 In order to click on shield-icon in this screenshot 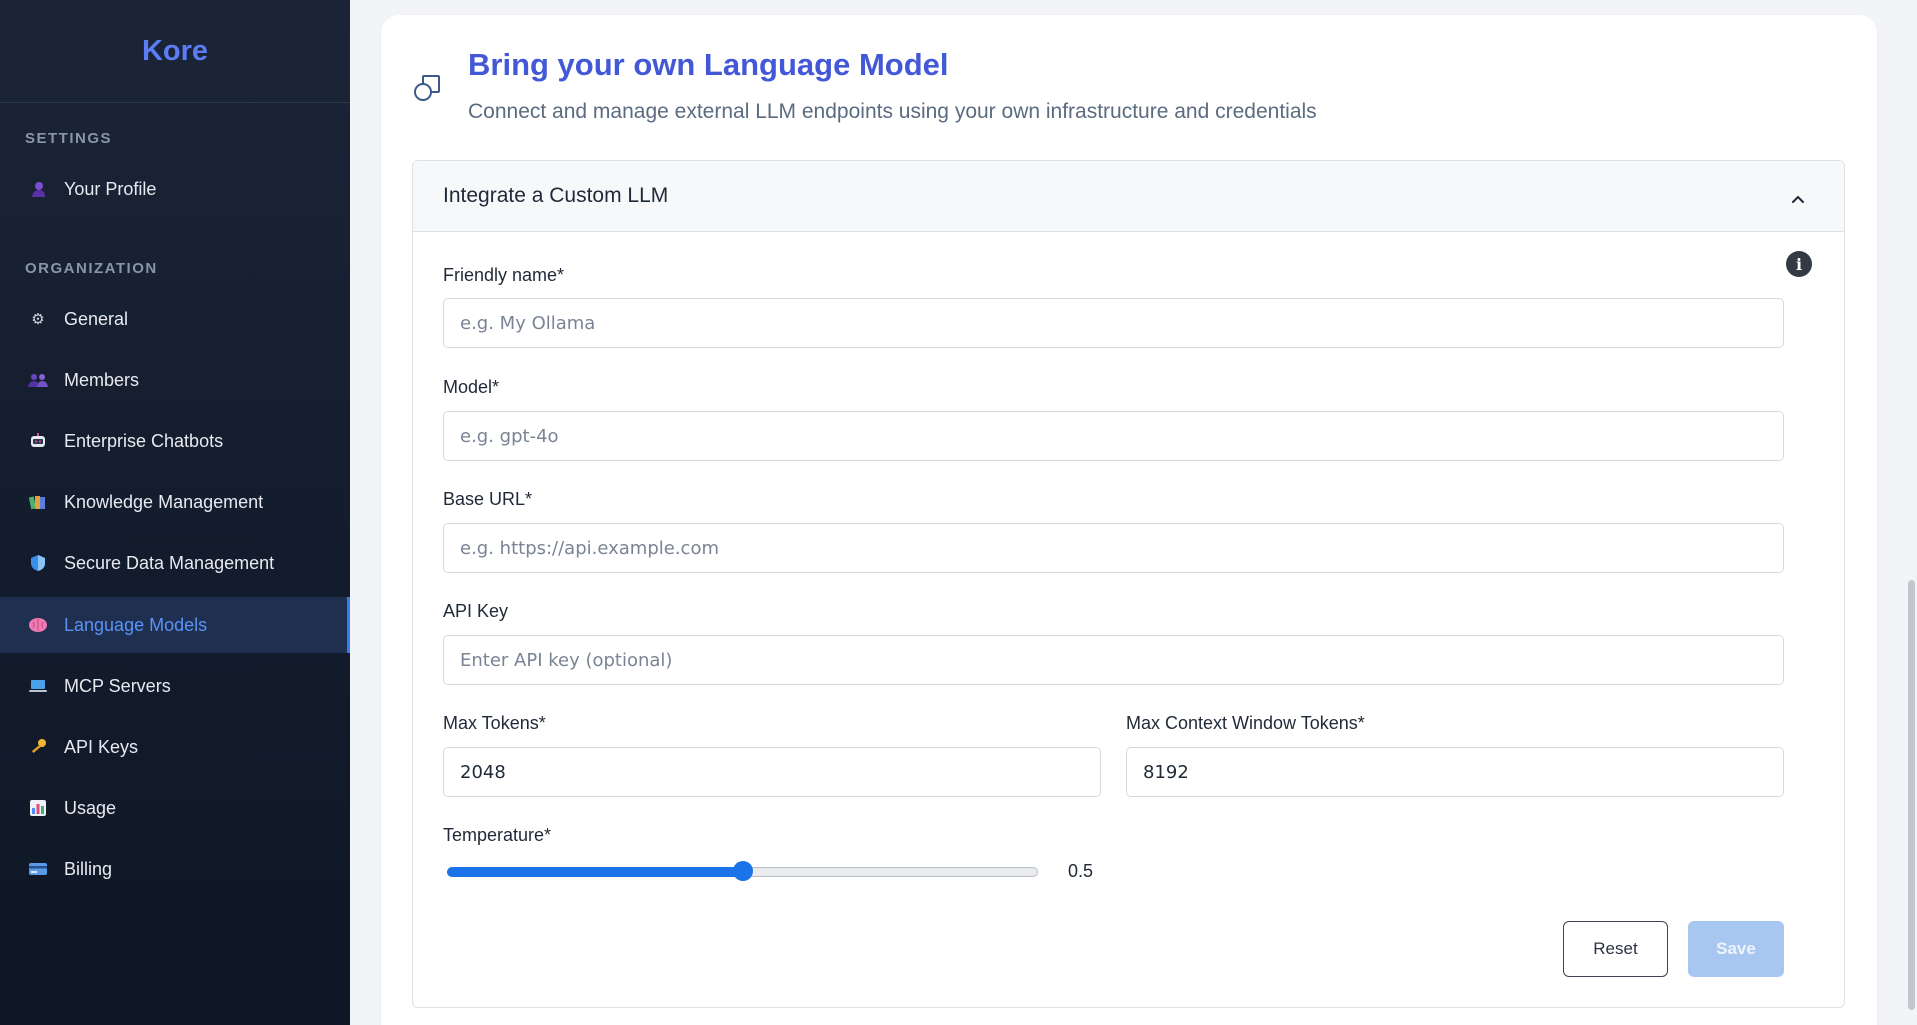, I will do `click(38, 563)`.